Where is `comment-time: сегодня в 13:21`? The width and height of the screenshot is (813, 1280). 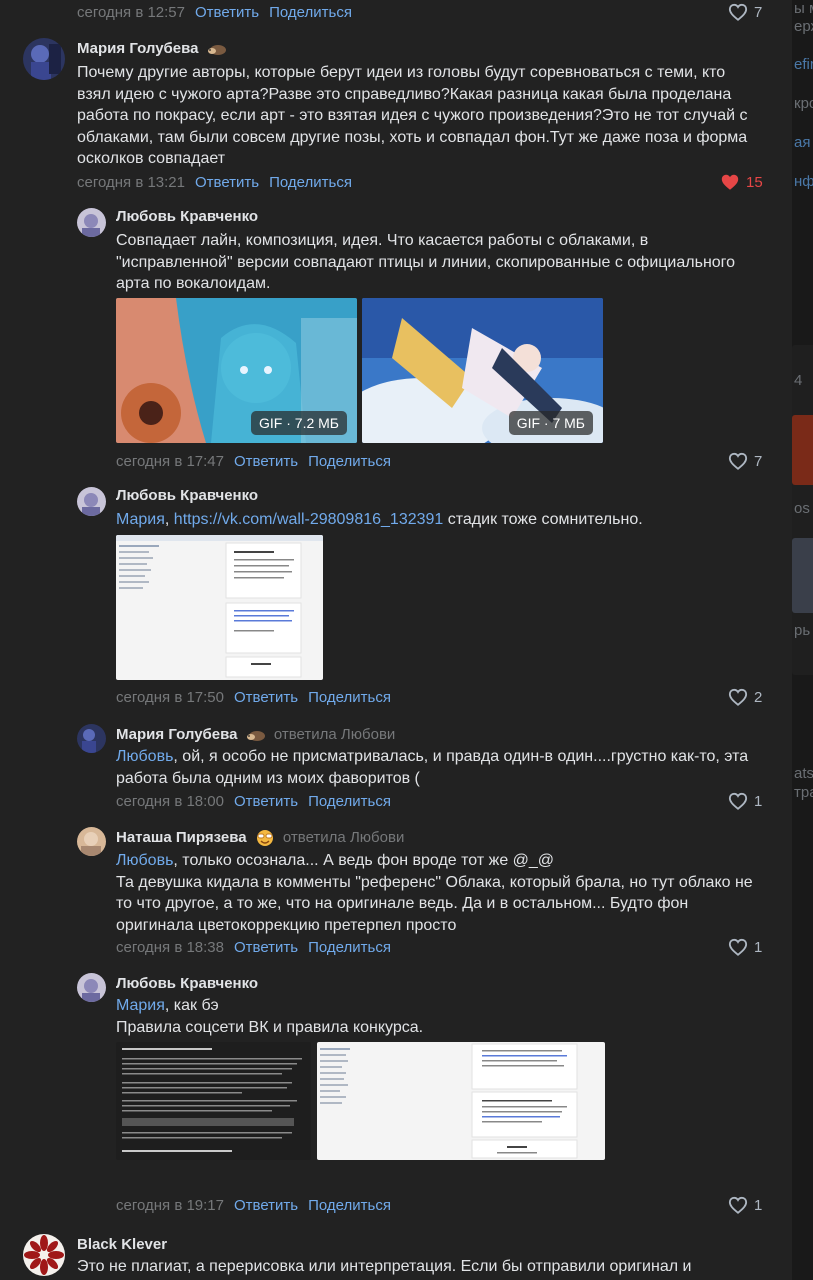
comment-time: сегодня в 13:21 is located at coordinates (131, 182).